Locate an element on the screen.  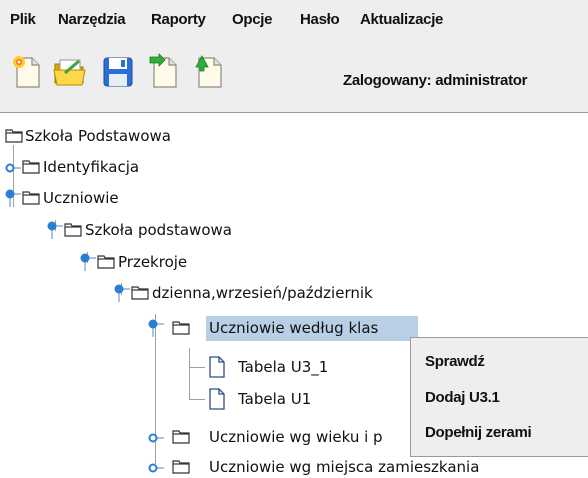
export-document-button is located at coordinates (164, 72).